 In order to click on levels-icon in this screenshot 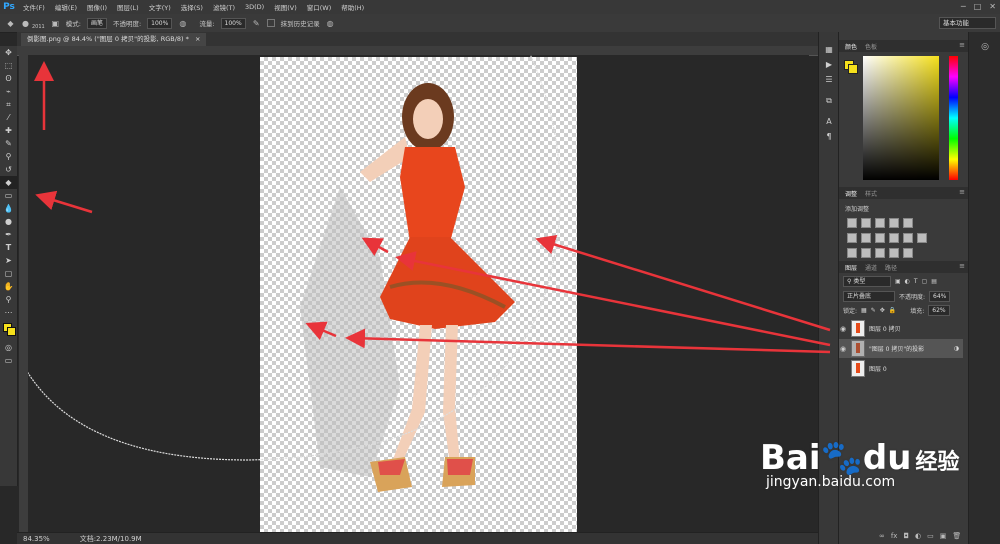, I will do `click(866, 223)`.